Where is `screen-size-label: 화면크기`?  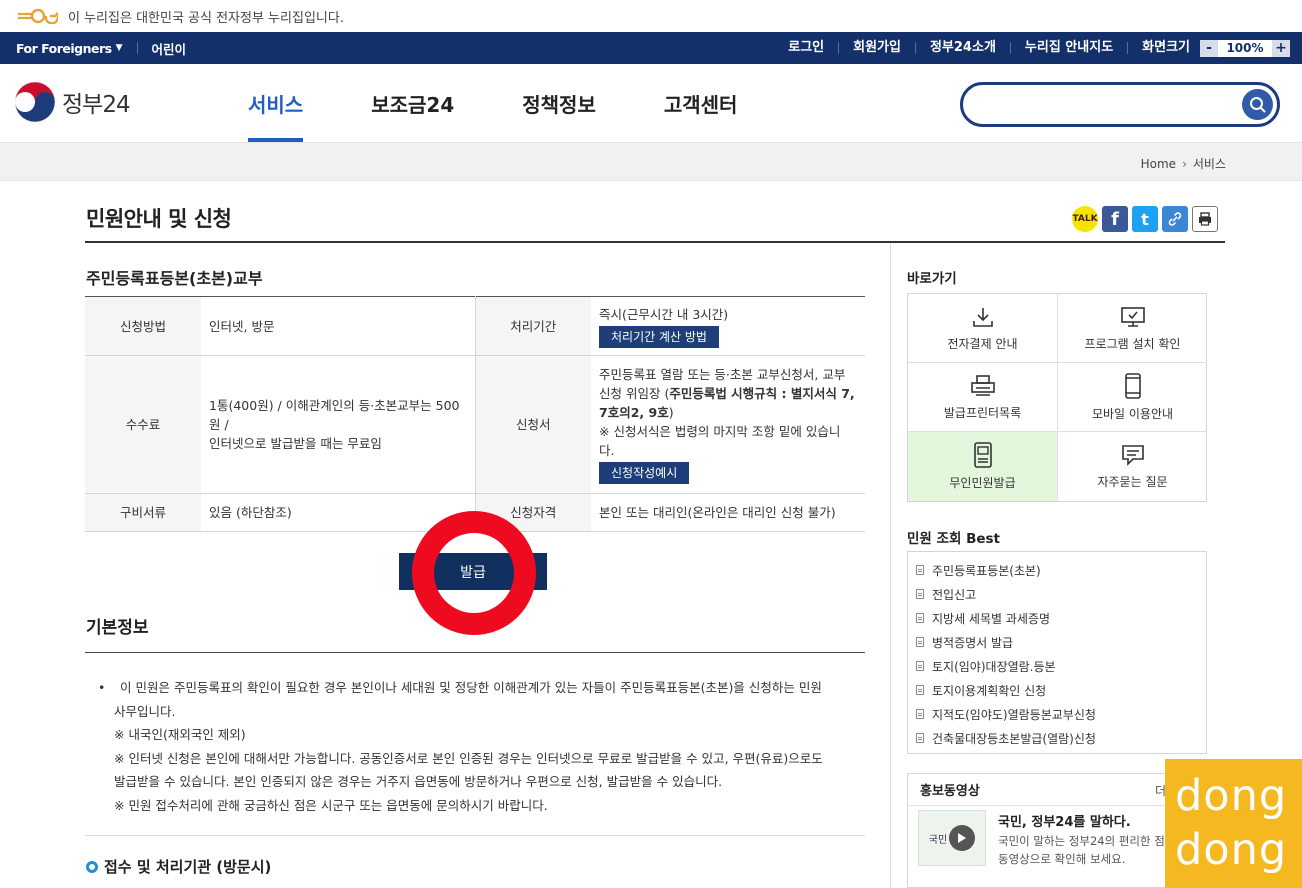 screen-size-label: 화면크기 is located at coordinates (1166, 47).